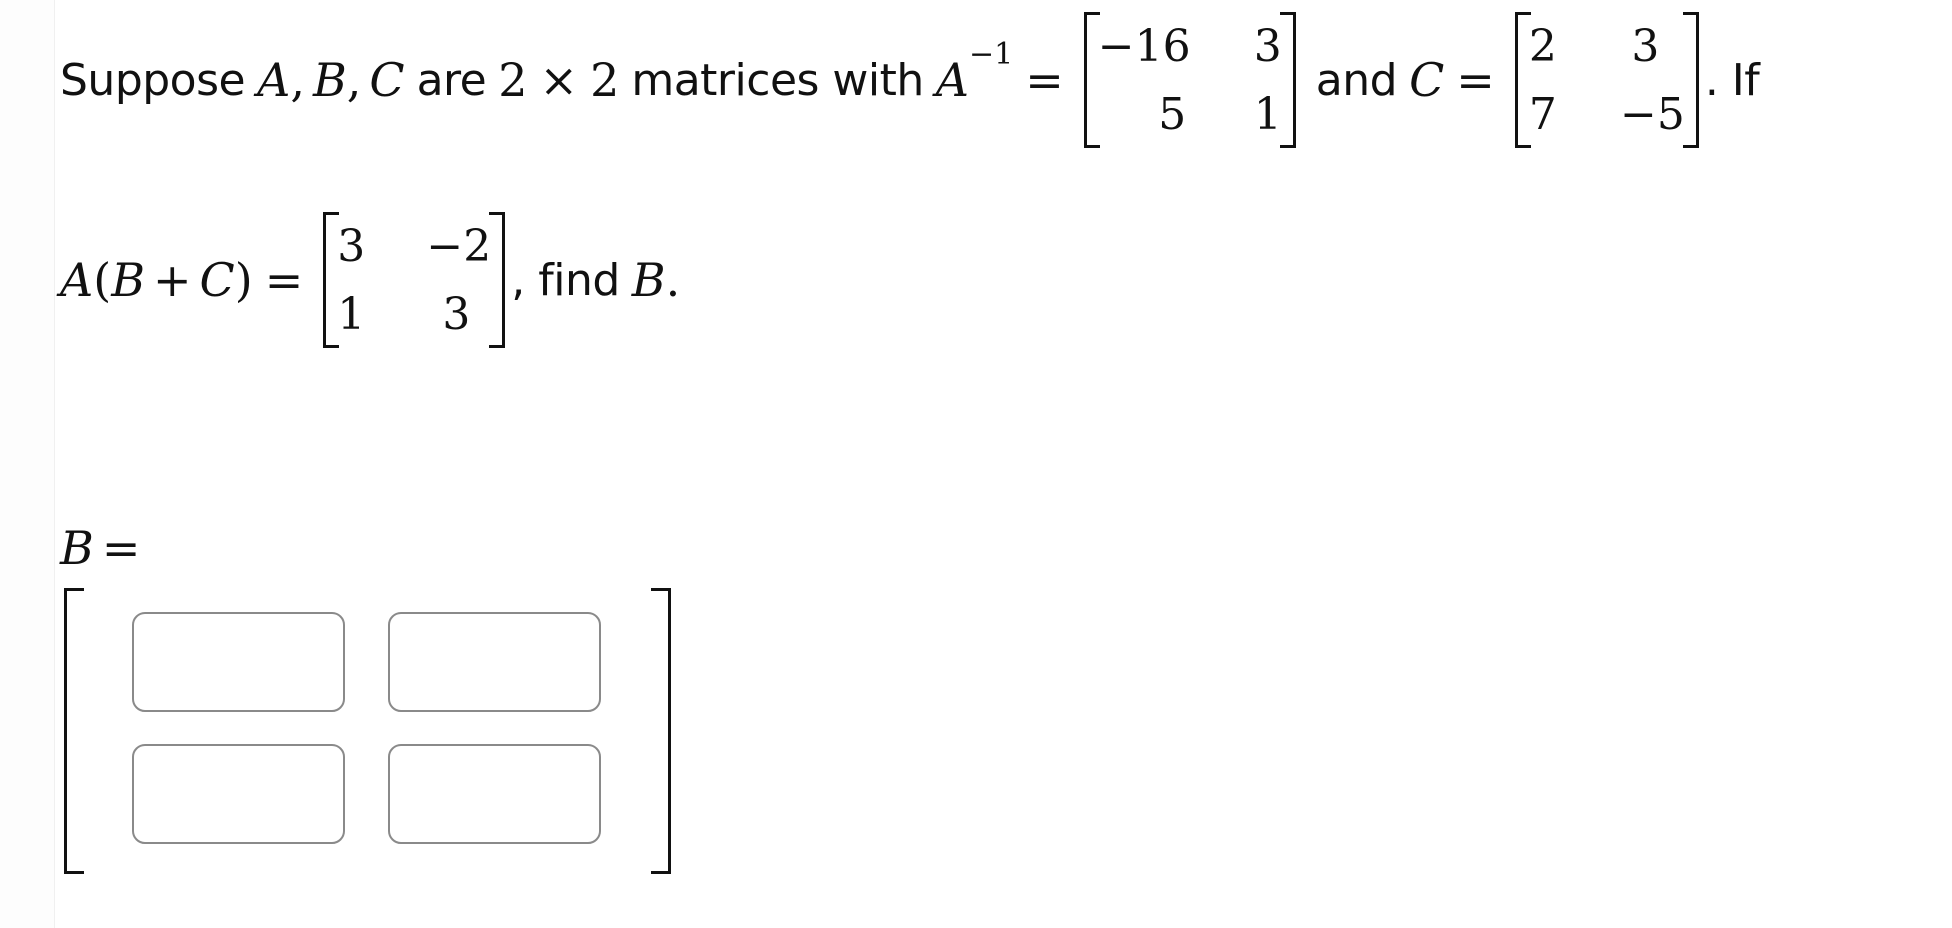 This screenshot has height=928, width=1952. I want to click on matrix-cell: 5, so click(1172, 114).